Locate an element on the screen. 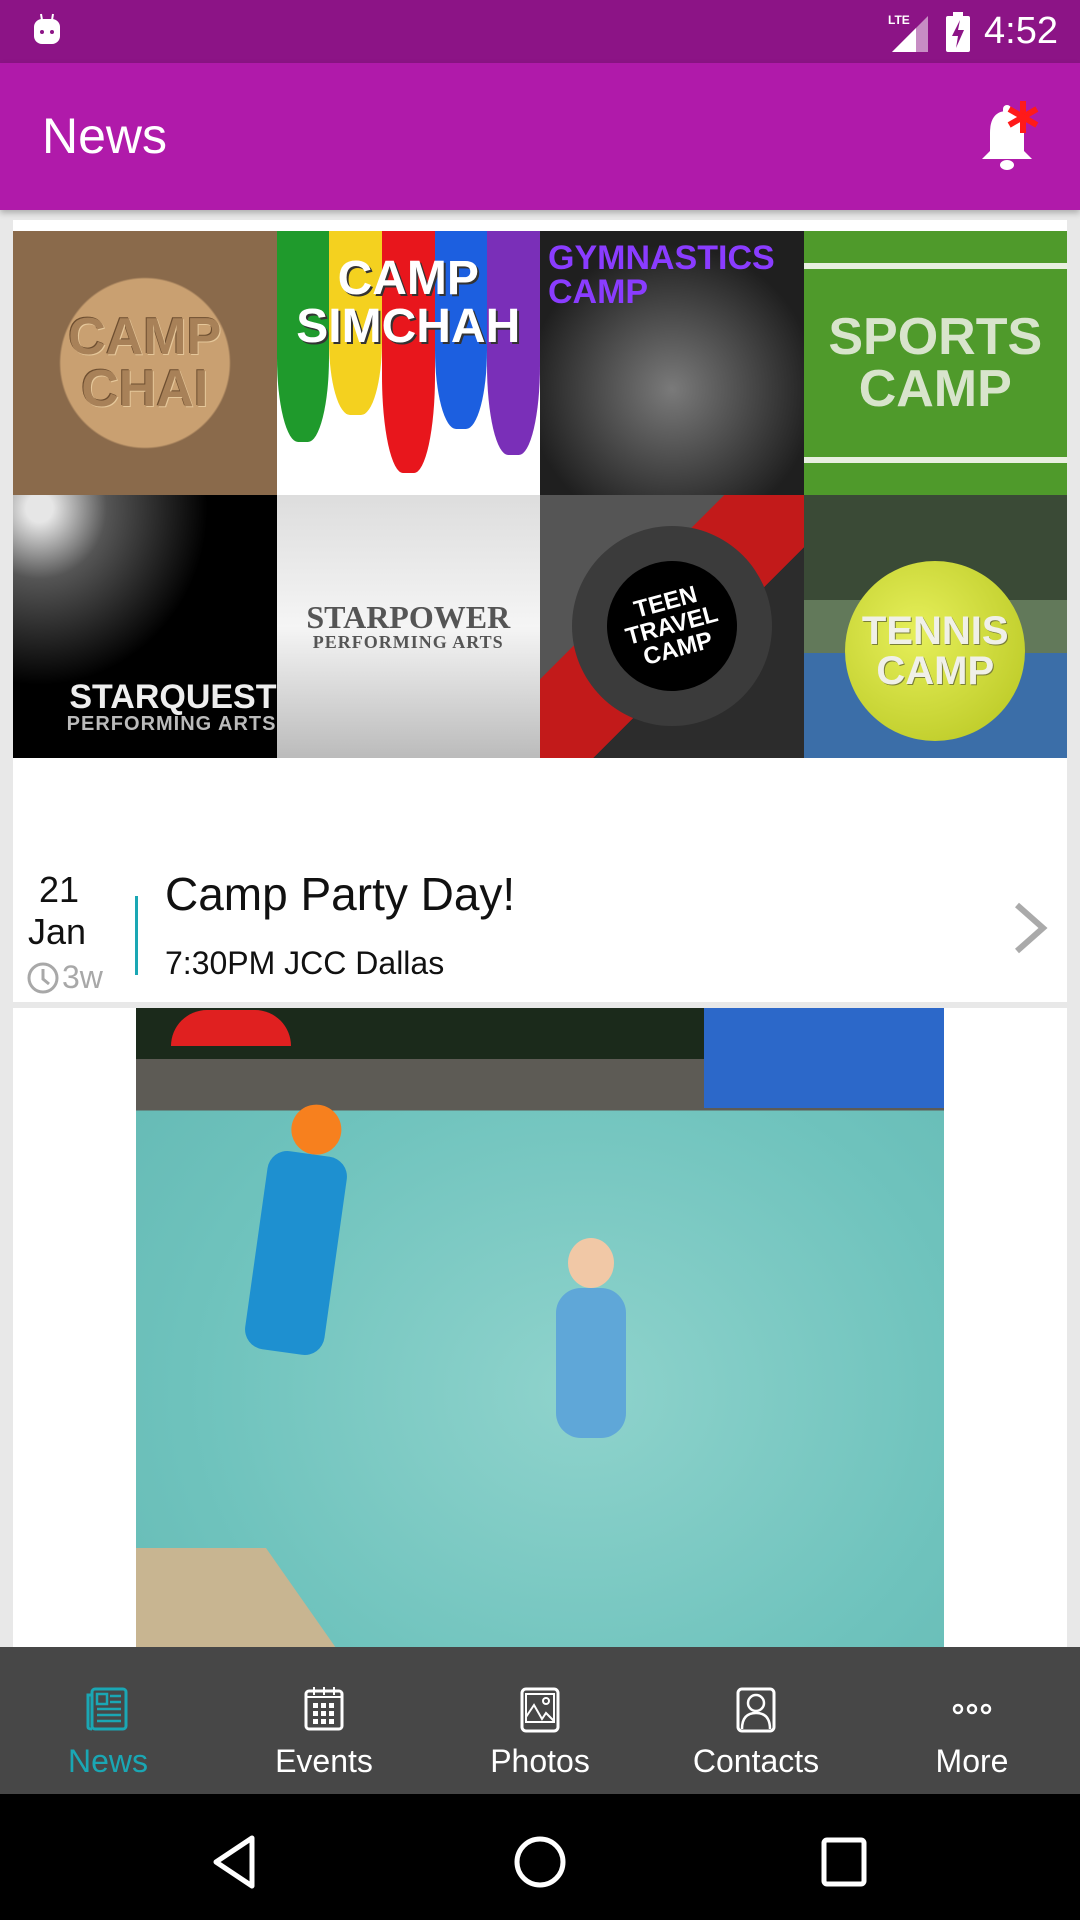 Image resolution: width=1080 pixels, height=1920 pixels. nav-tab-contacts: Contacts is located at coordinates (756, 1720).